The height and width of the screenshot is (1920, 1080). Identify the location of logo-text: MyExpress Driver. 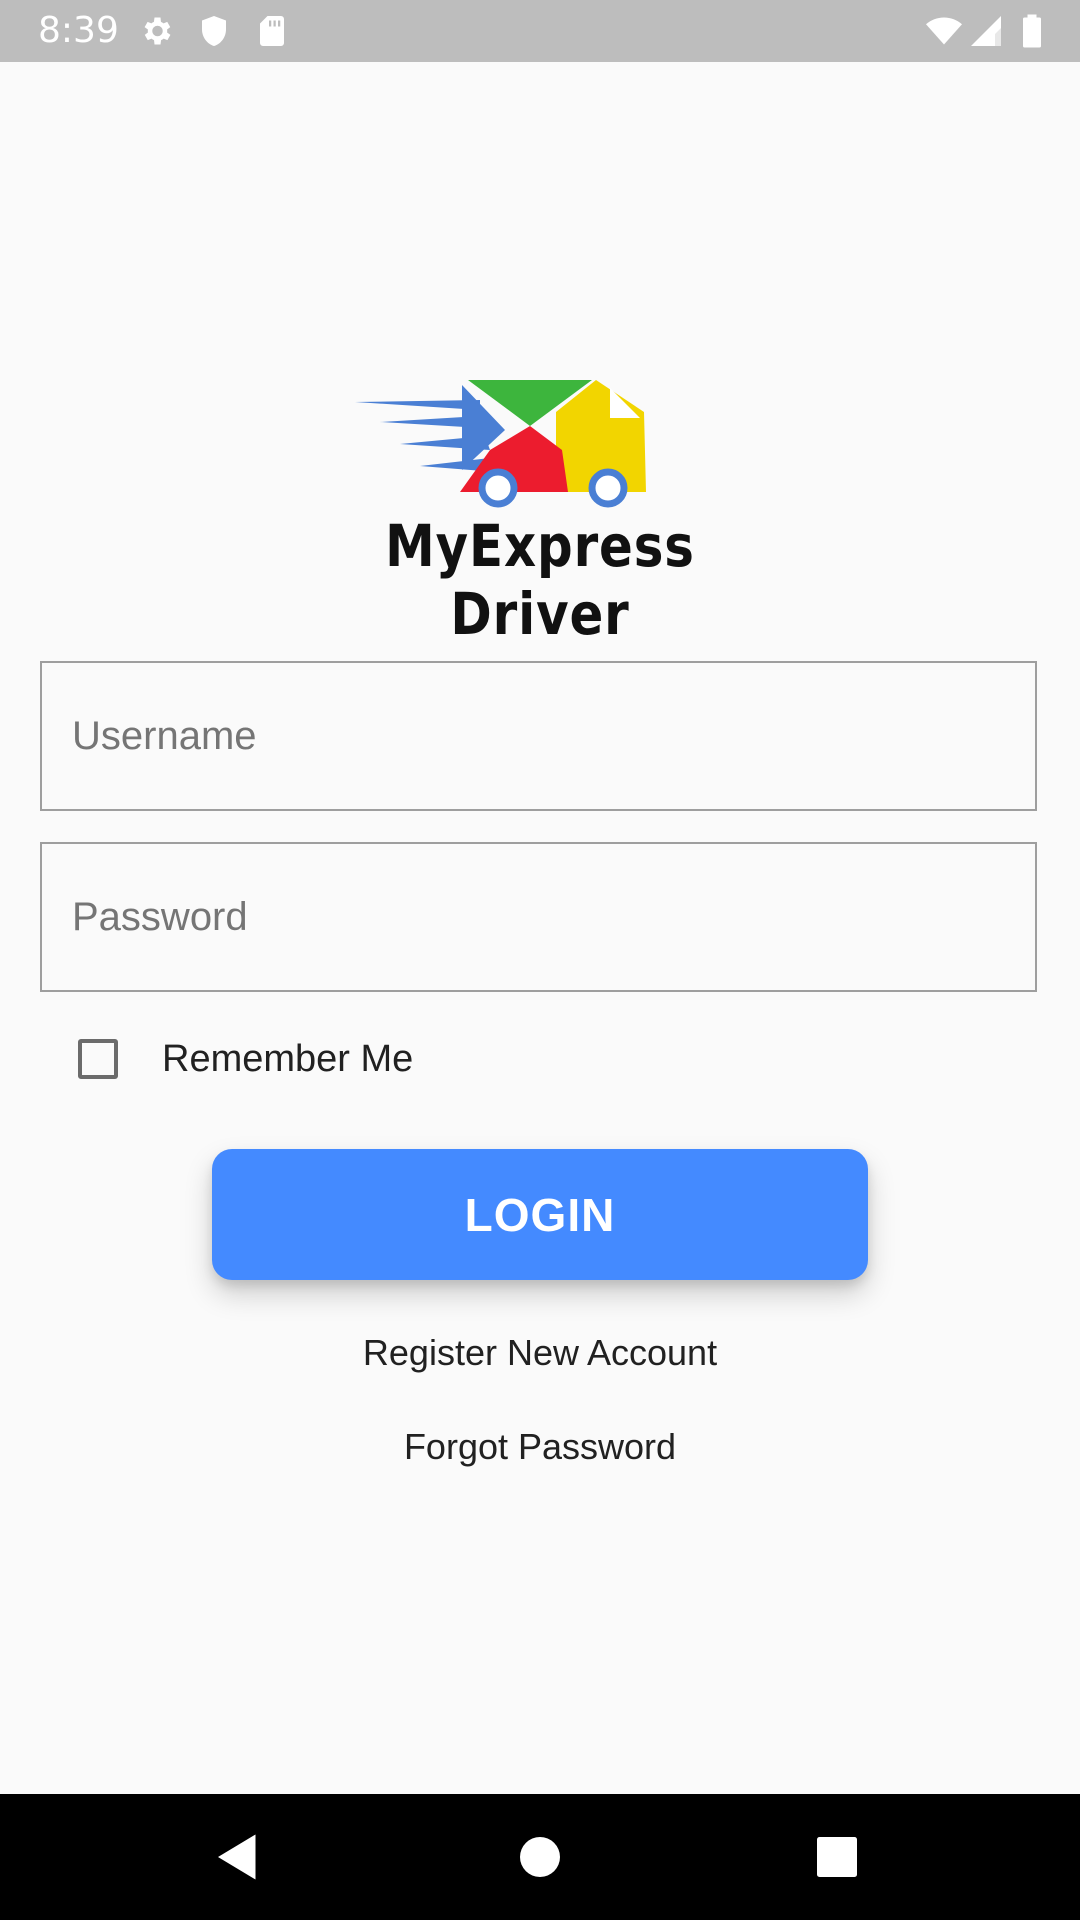
(540, 580).